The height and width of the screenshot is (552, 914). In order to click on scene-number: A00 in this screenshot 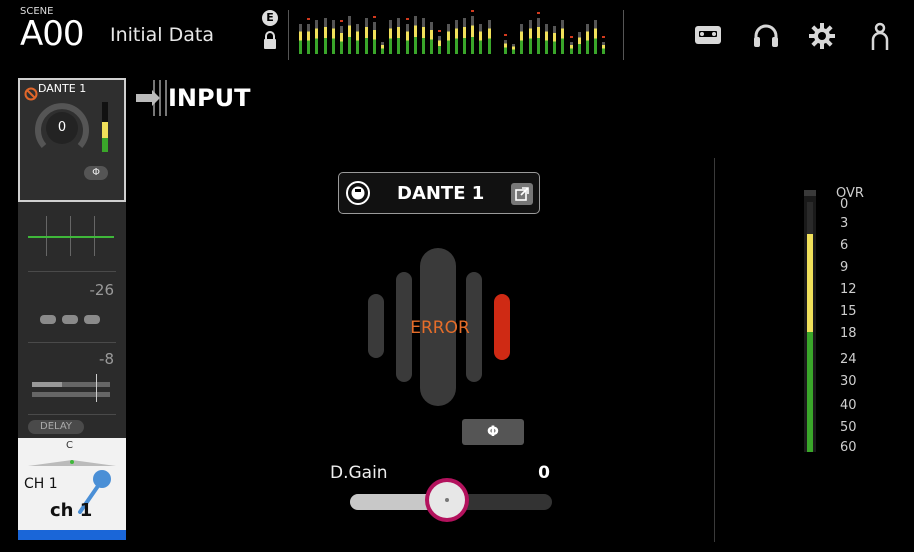, I will do `click(52, 34)`.